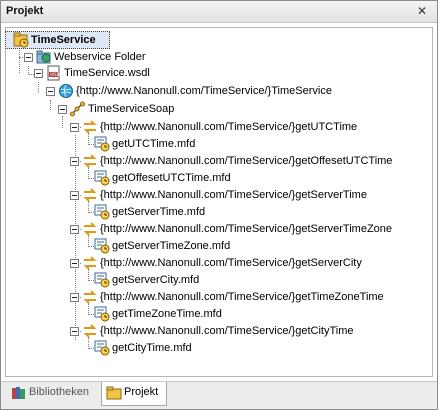 Image resolution: width=438 pixels, height=410 pixels. Describe the element at coordinates (154, 144) in the screenshot. I see `tree-node-label: getUTCTime.mfd` at that location.